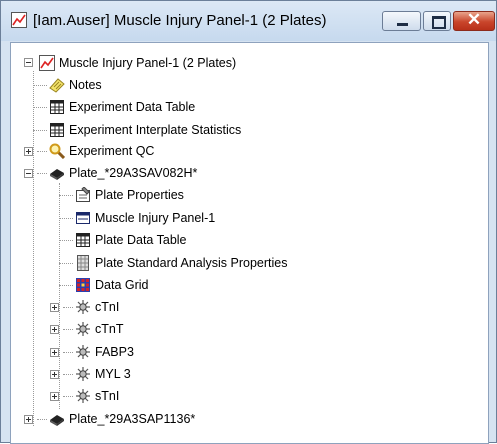 The image size is (497, 444). What do you see at coordinates (155, 130) in the screenshot?
I see `tree-item-label: Experiment Interplate Statistics` at bounding box center [155, 130].